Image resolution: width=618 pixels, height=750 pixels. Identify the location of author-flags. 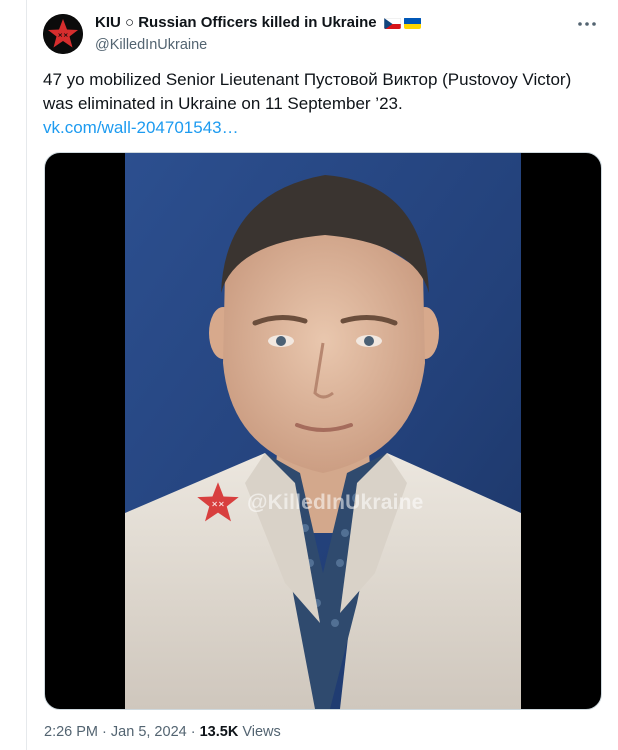
(402, 23).